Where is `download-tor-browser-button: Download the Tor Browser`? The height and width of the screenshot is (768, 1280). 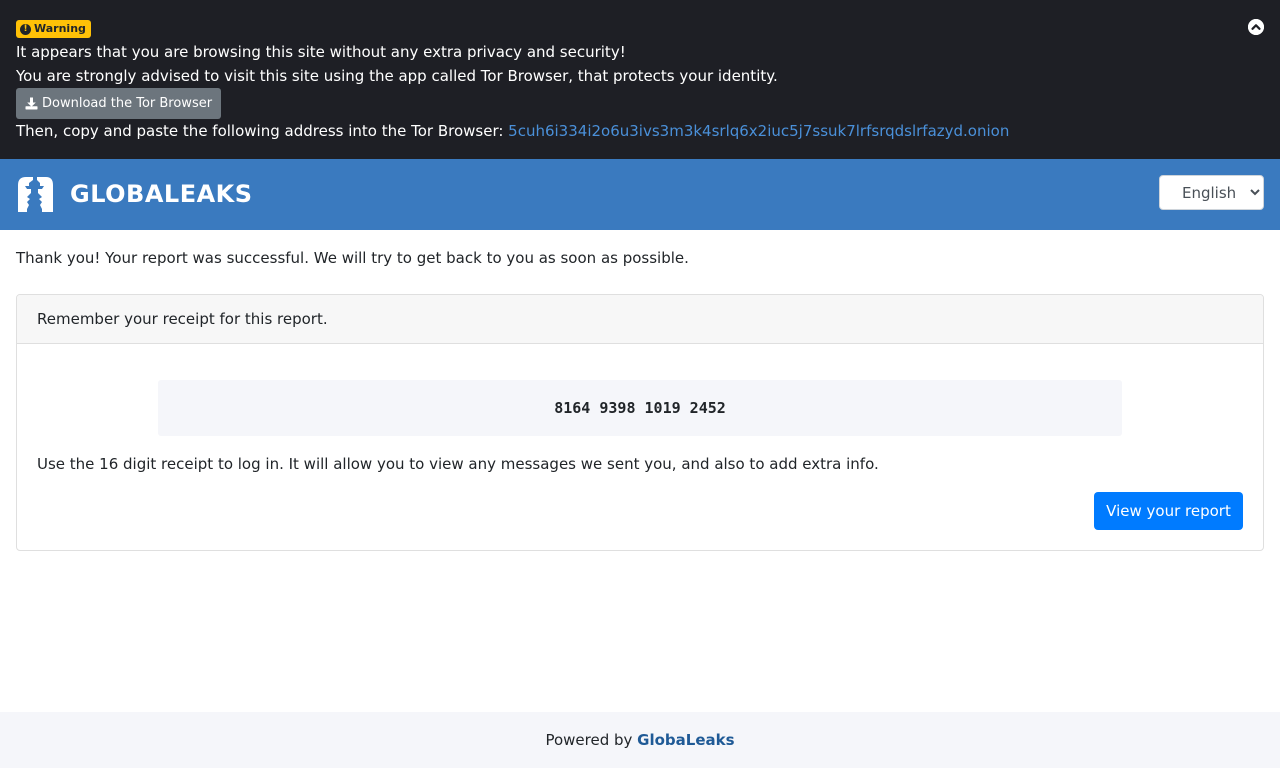
download-tor-browser-button: Download the Tor Browser is located at coordinates (119, 103).